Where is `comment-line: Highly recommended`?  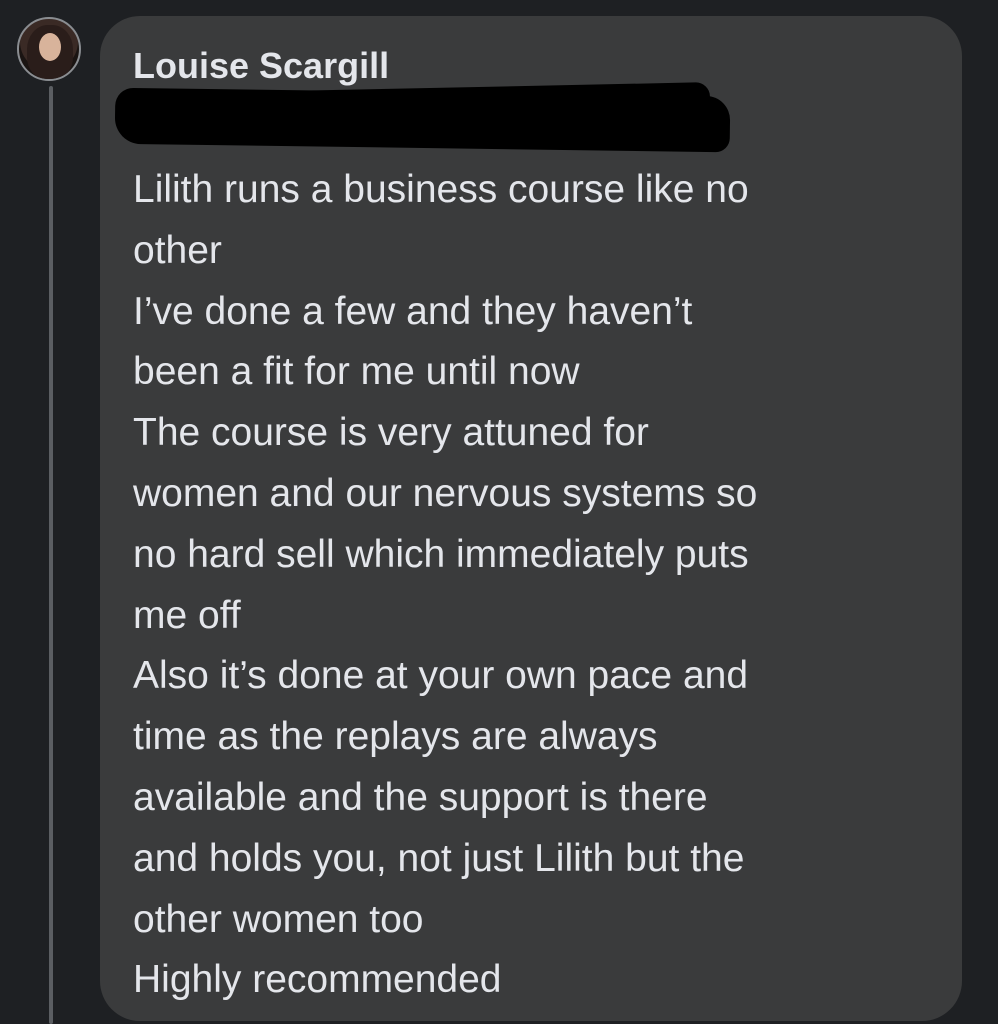
comment-line: Highly recommended is located at coordinates (317, 980).